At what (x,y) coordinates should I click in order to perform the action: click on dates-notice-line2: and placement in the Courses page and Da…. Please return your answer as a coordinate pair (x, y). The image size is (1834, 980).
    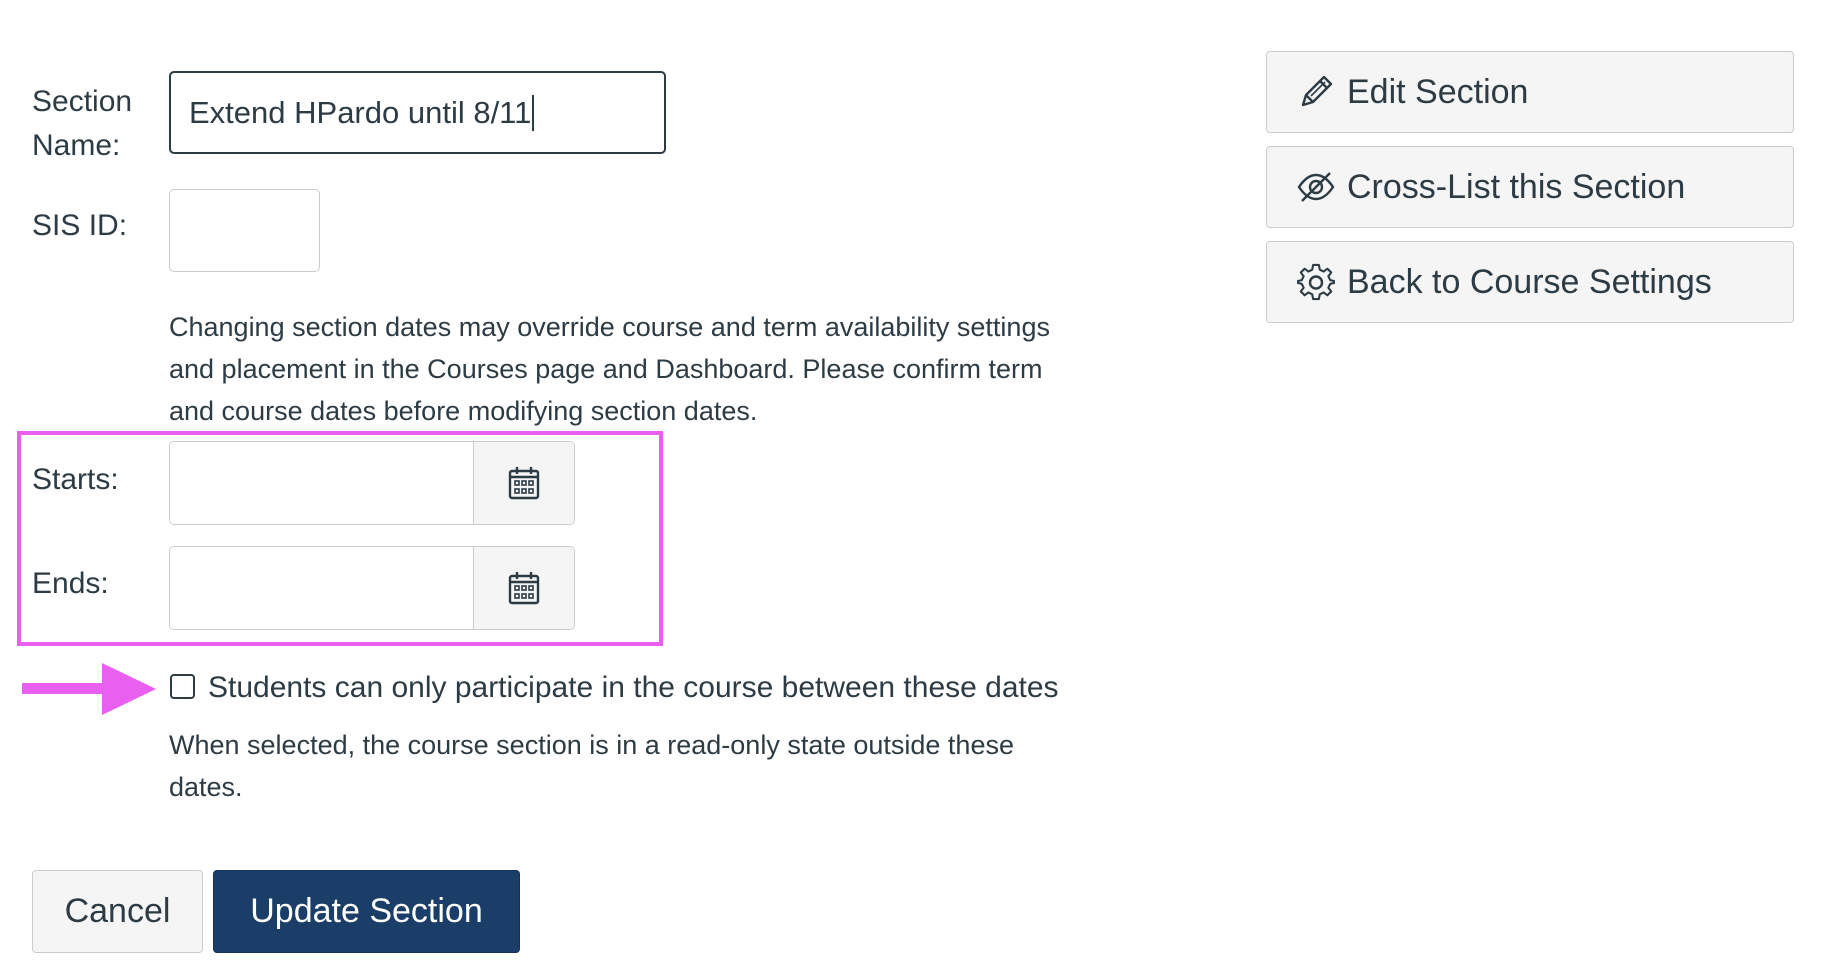
    Looking at the image, I should click on (606, 369).